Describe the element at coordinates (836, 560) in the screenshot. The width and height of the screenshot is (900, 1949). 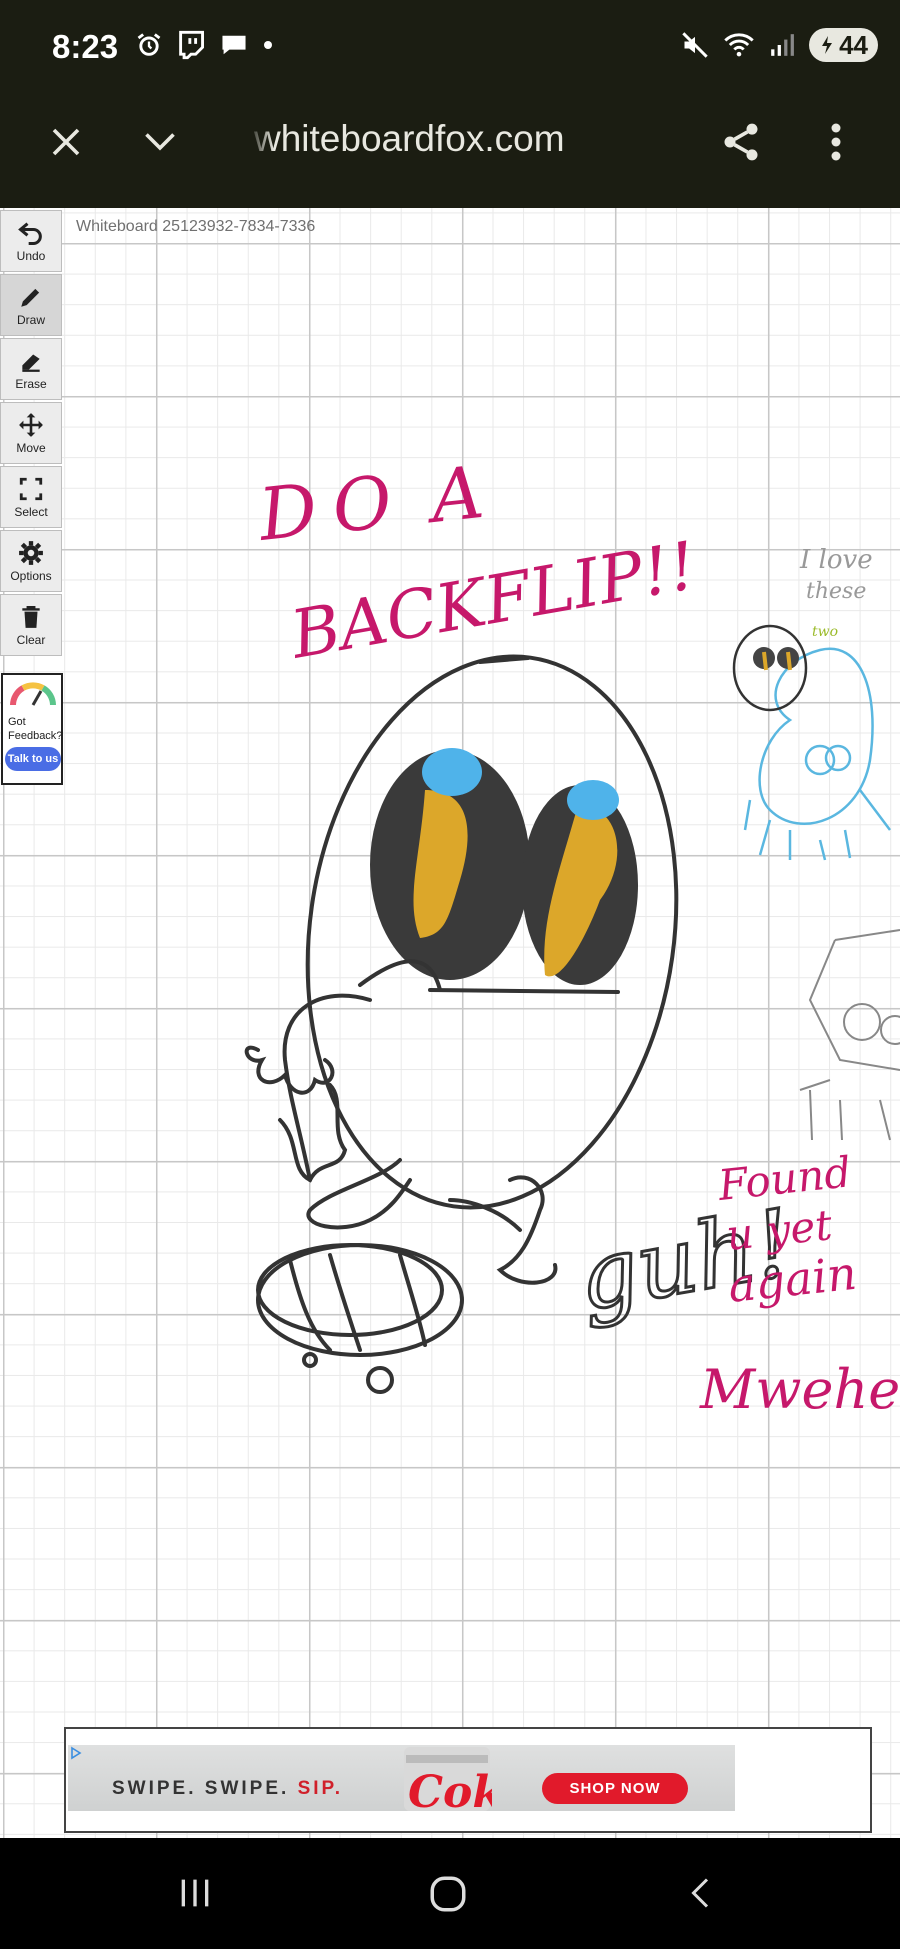
I see `i-love-text: I love` at that location.